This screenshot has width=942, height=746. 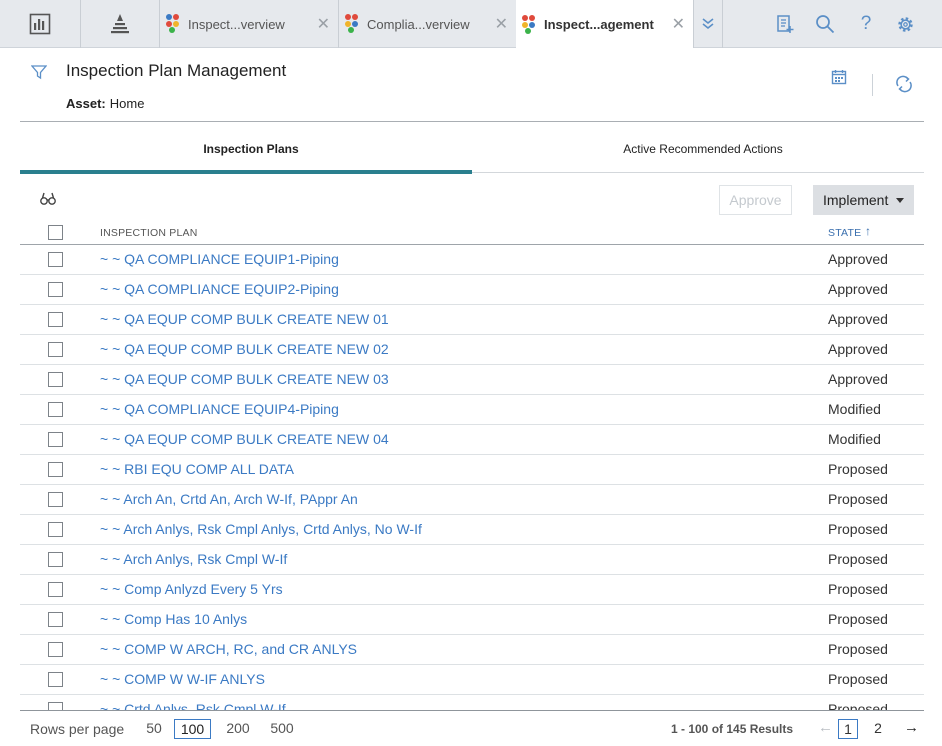 I want to click on overflow-tabs-button, so click(x=708, y=24).